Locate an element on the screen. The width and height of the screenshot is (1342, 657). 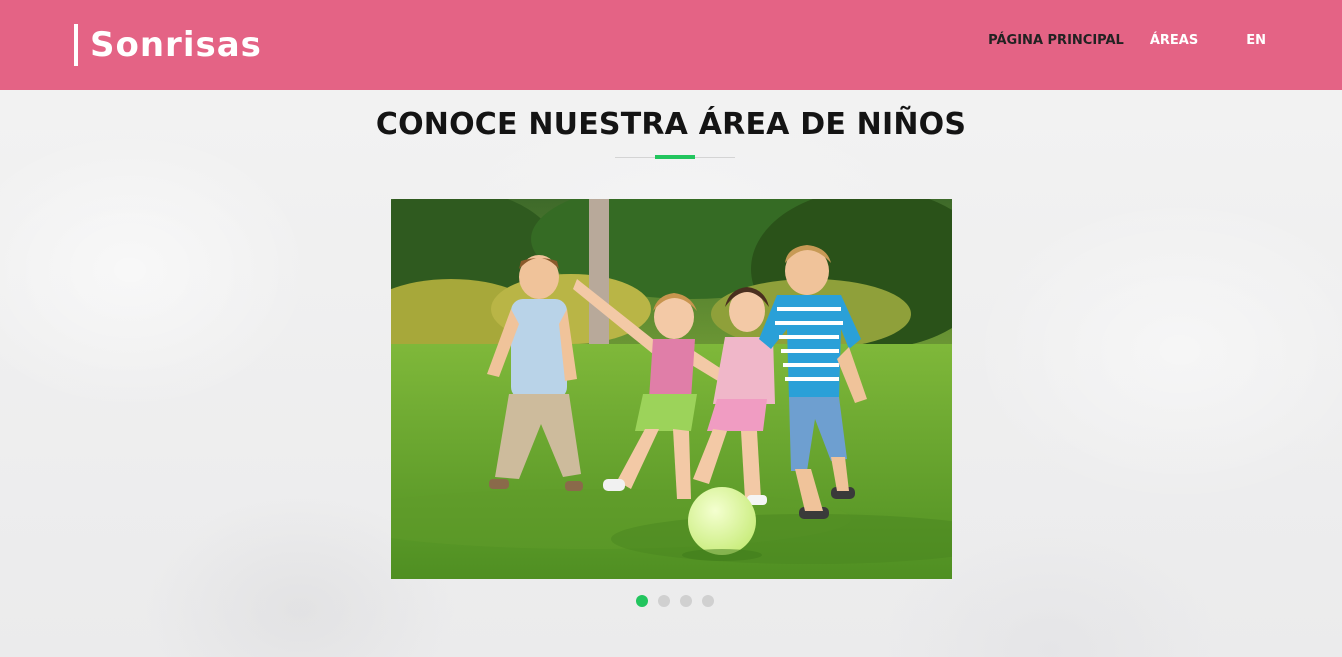
nav-link-home: PÁGINA PRINCIPAL is located at coordinates (1056, 41).